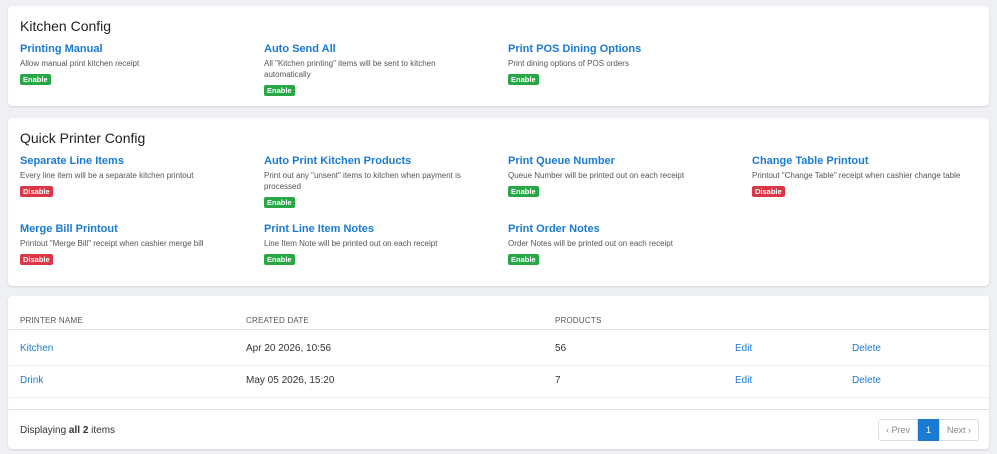  Describe the element at coordinates (78, 430) in the screenshot. I see `display-total: all 2` at that location.